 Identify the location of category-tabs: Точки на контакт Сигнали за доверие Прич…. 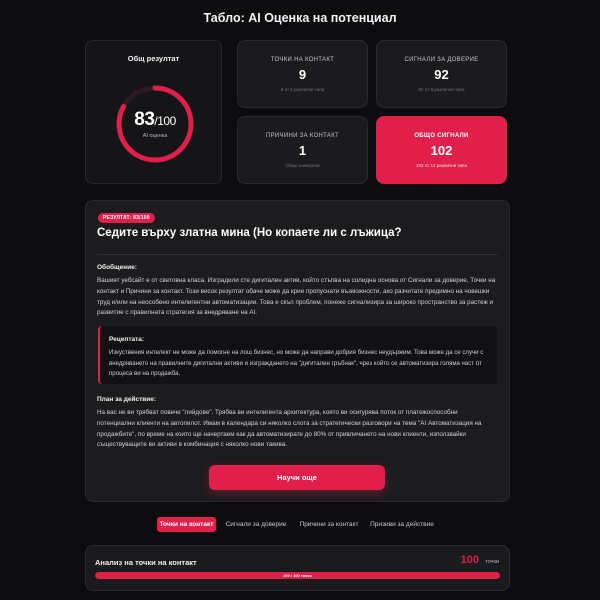
(300, 524).